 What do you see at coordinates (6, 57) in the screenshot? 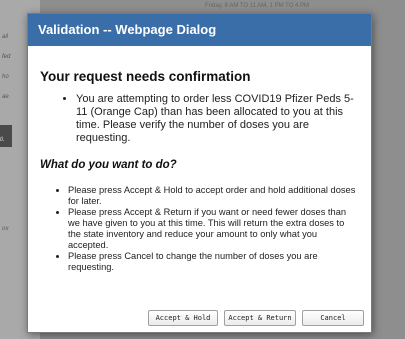
I see `background-text-fragment: fed` at bounding box center [6, 57].